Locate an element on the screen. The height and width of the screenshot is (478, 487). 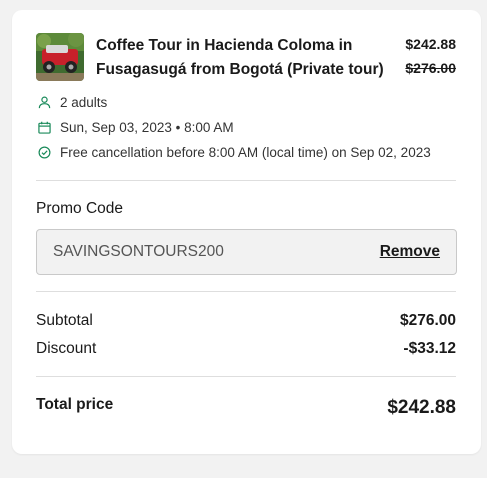
check-circle-icon is located at coordinates (44, 152).